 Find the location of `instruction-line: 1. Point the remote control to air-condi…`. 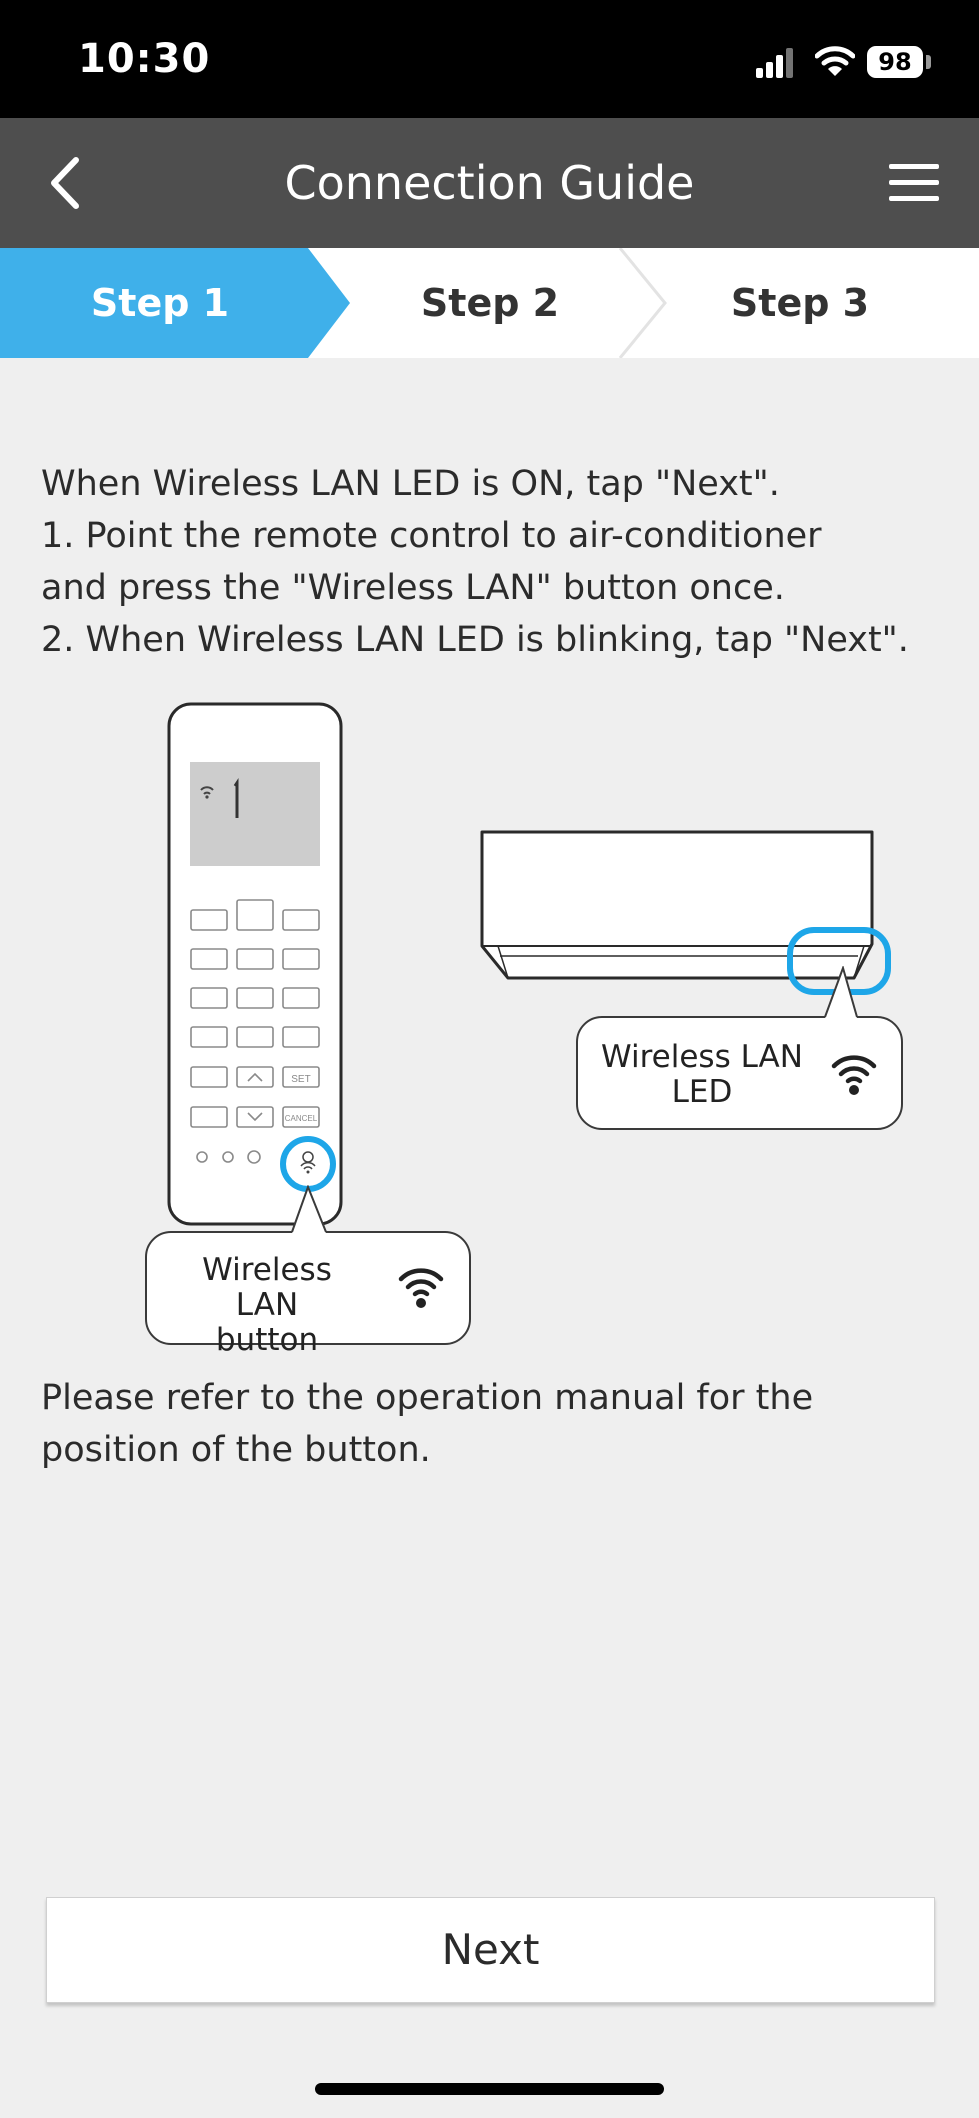

instruction-line: 1. Point the remote control to air-condi… is located at coordinates (431, 536).